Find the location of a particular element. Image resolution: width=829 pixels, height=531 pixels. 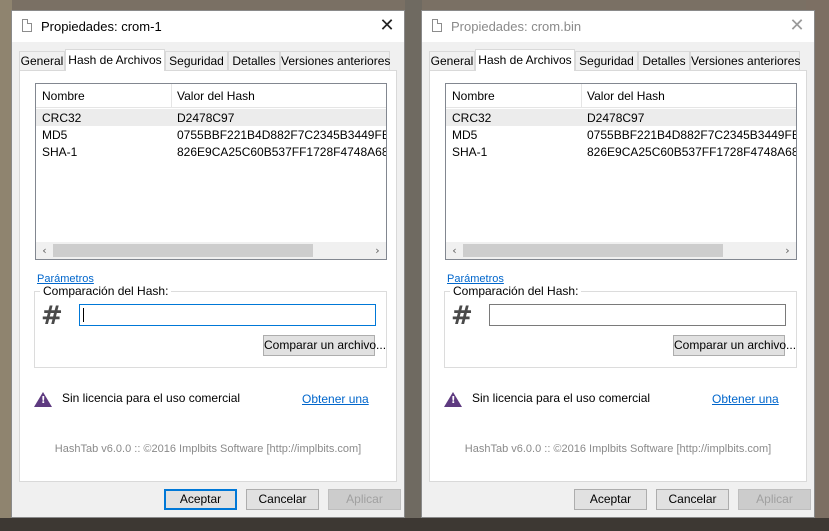

window-title: Propiedades: crom.bin is located at coordinates (516, 26).